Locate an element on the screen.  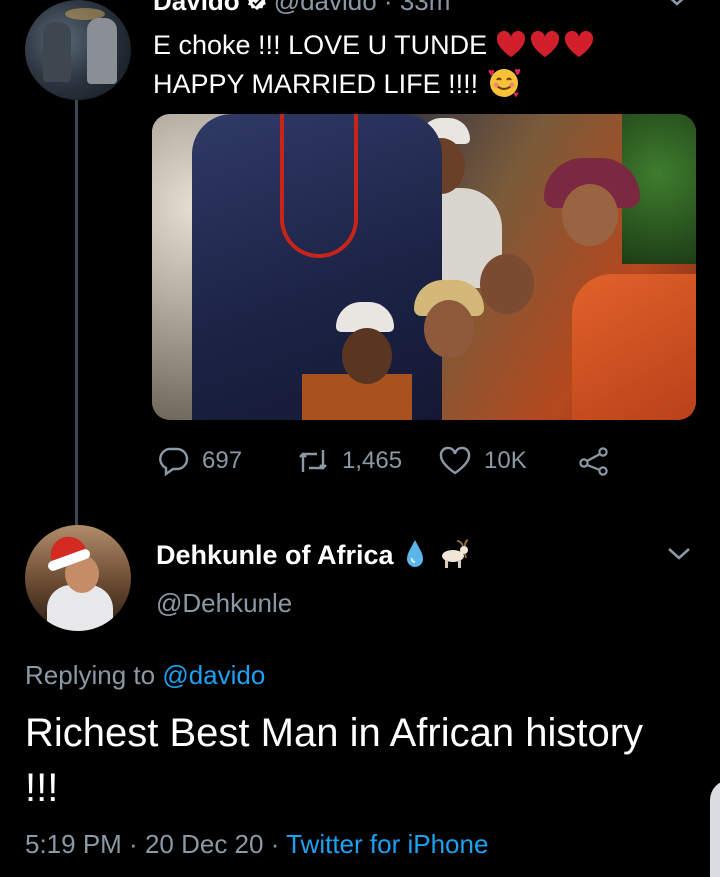
replying-to-line: Replying to @davido is located at coordinates (145, 675).